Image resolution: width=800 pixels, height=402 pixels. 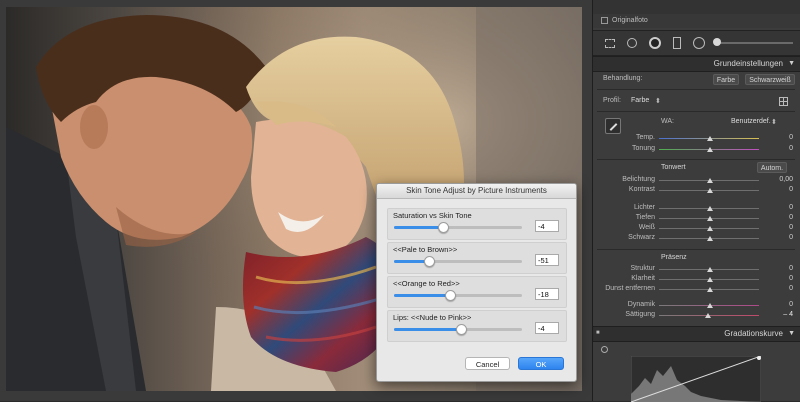 I want to click on belichtung-value: 0,00, so click(x=786, y=179).